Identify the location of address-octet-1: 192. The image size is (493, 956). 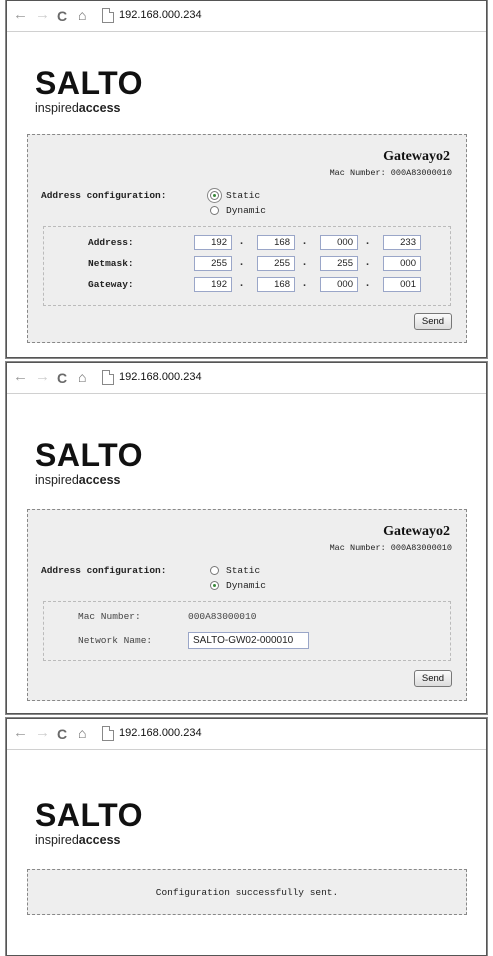
(213, 242).